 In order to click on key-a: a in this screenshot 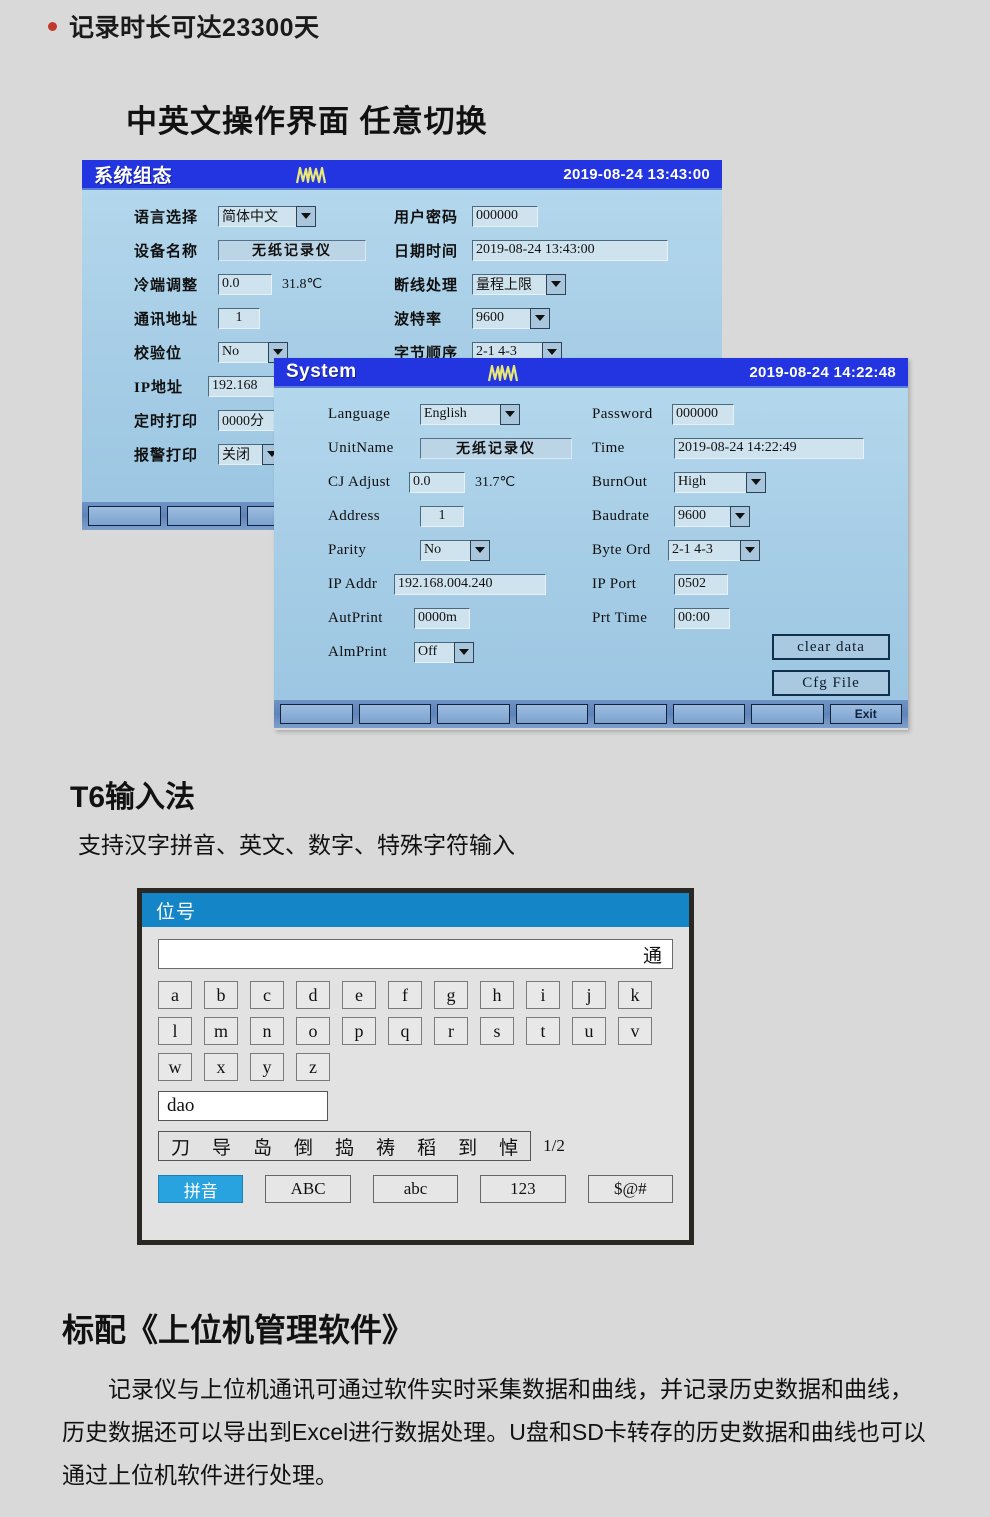, I will do `click(175, 995)`.